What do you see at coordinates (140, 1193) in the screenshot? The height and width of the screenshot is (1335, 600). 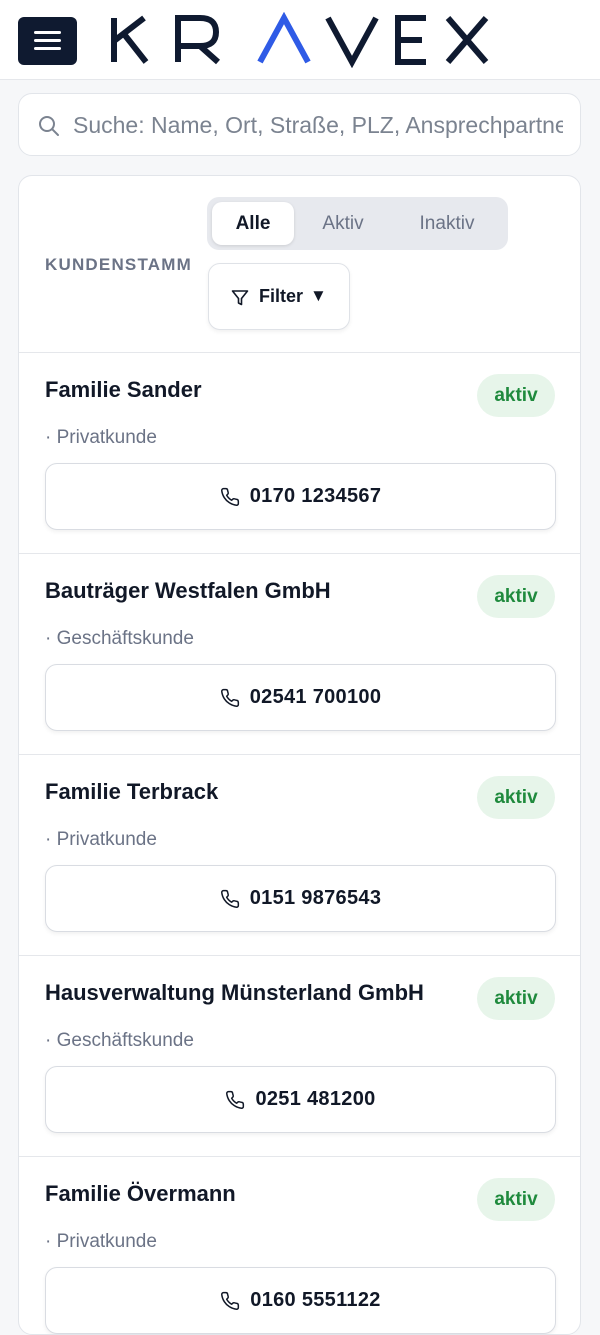 I see `customer-name: Familie Övermann` at bounding box center [140, 1193].